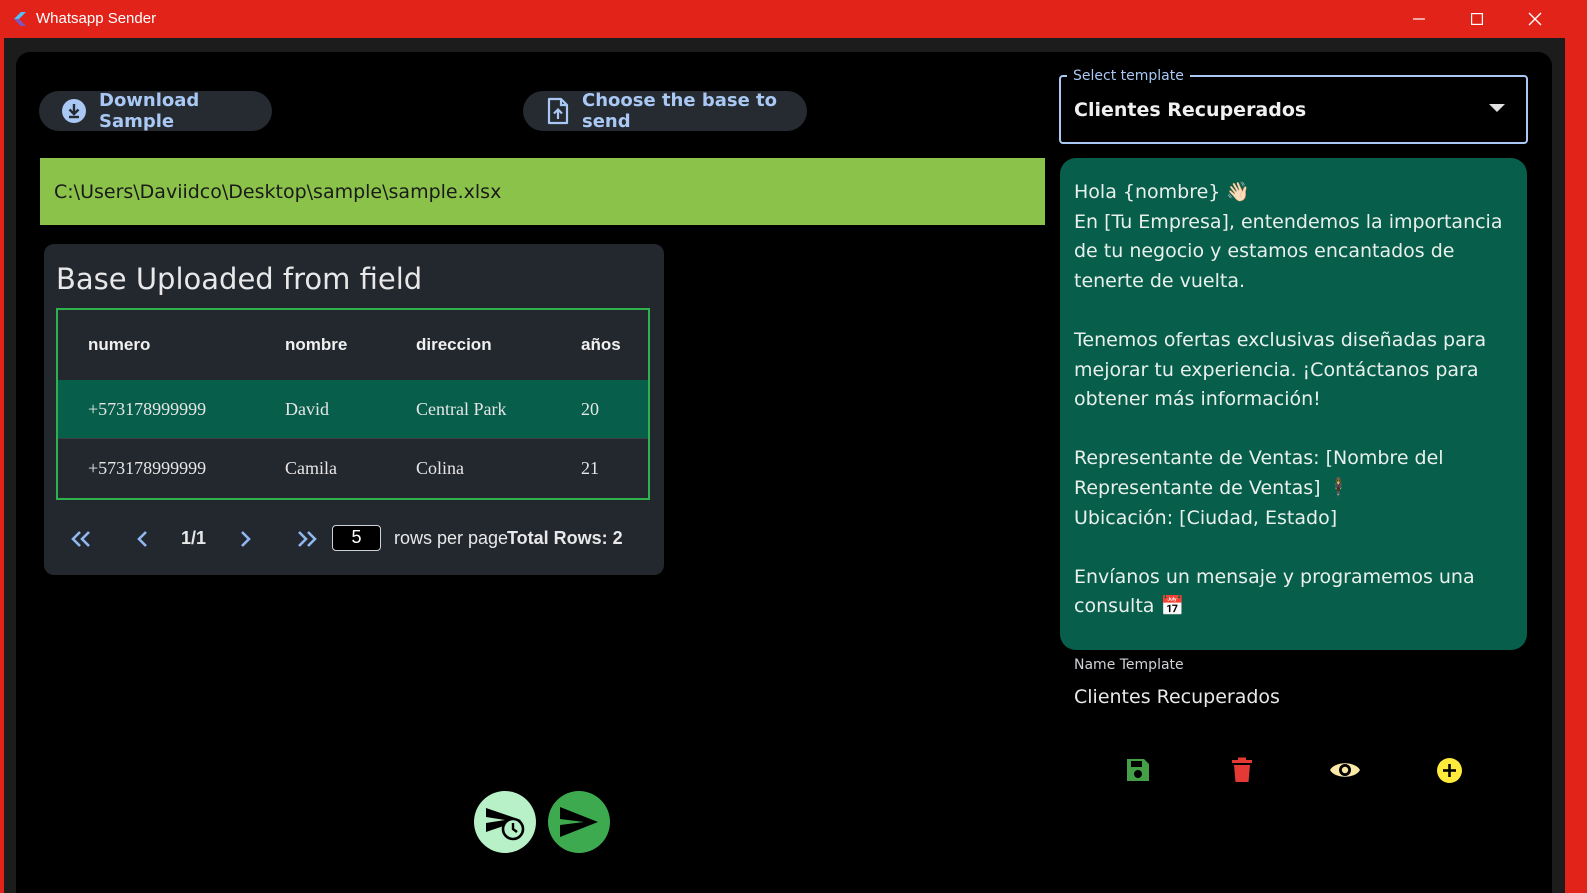 The image size is (1587, 893). Describe the element at coordinates (96, 18) in the screenshot. I see `window-title: Whatsapp Sender` at that location.